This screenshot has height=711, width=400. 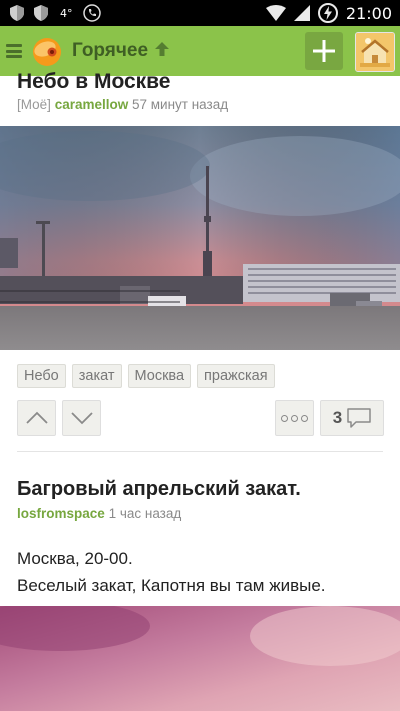 What do you see at coordinates (200, 13) in the screenshot?
I see `status-bar: 4° 21:00` at bounding box center [200, 13].